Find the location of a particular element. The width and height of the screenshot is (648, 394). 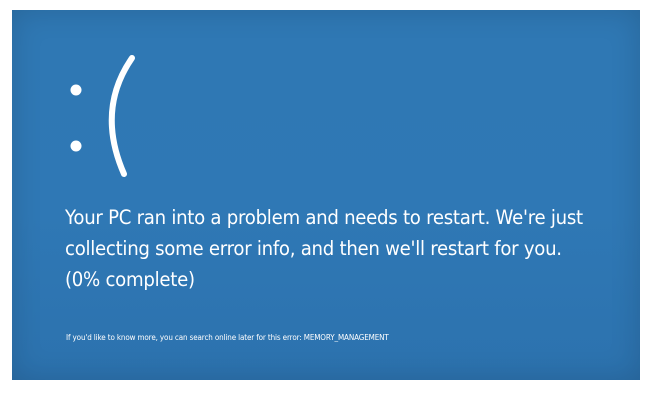

emoticon-eye-top is located at coordinates (76, 90).